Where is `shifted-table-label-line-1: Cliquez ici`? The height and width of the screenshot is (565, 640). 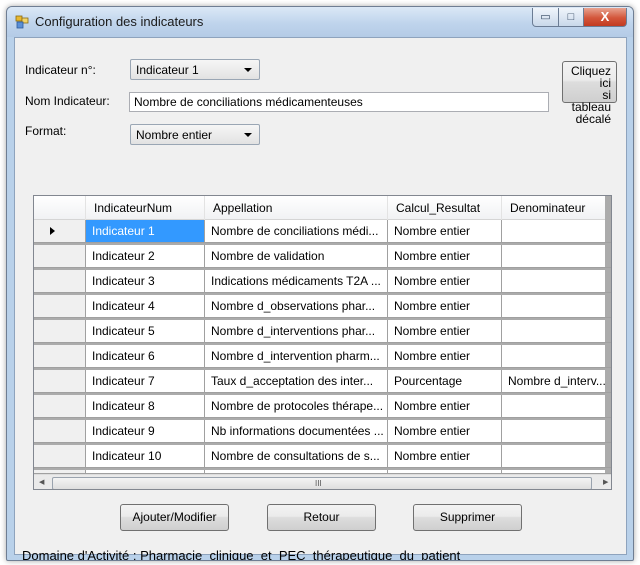
shifted-table-label-line-1: Cliquez ici is located at coordinates (590, 77).